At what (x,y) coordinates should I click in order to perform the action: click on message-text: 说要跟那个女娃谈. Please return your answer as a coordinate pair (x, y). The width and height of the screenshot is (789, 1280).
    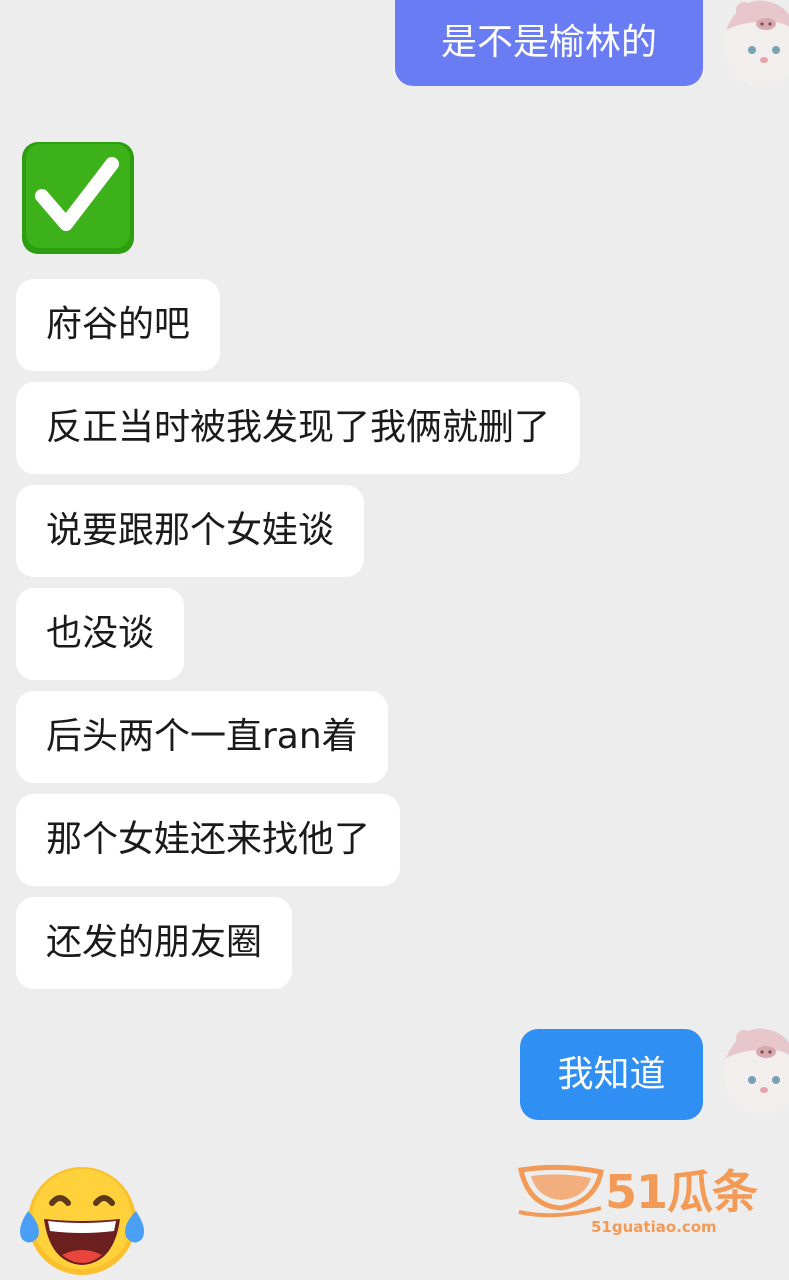
    Looking at the image, I should click on (190, 530).